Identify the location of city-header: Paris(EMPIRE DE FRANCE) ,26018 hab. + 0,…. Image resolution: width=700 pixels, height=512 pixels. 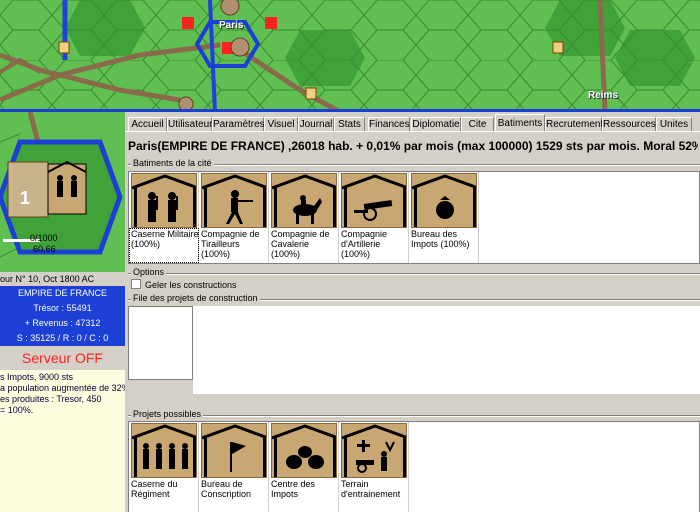
(413, 146).